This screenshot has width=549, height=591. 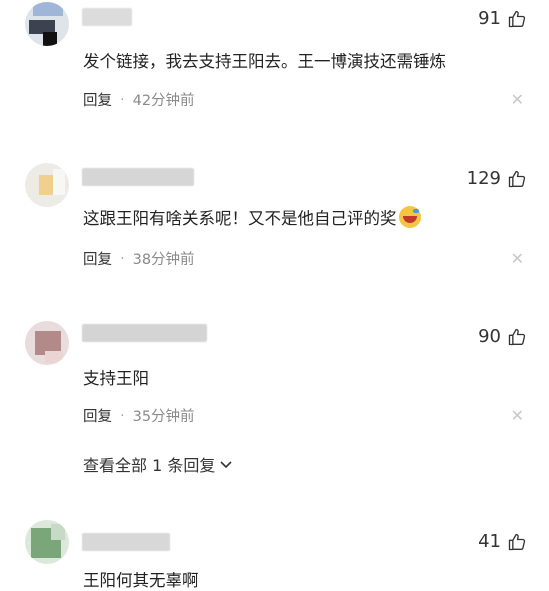 I want to click on like-count: 91, so click(x=489, y=18).